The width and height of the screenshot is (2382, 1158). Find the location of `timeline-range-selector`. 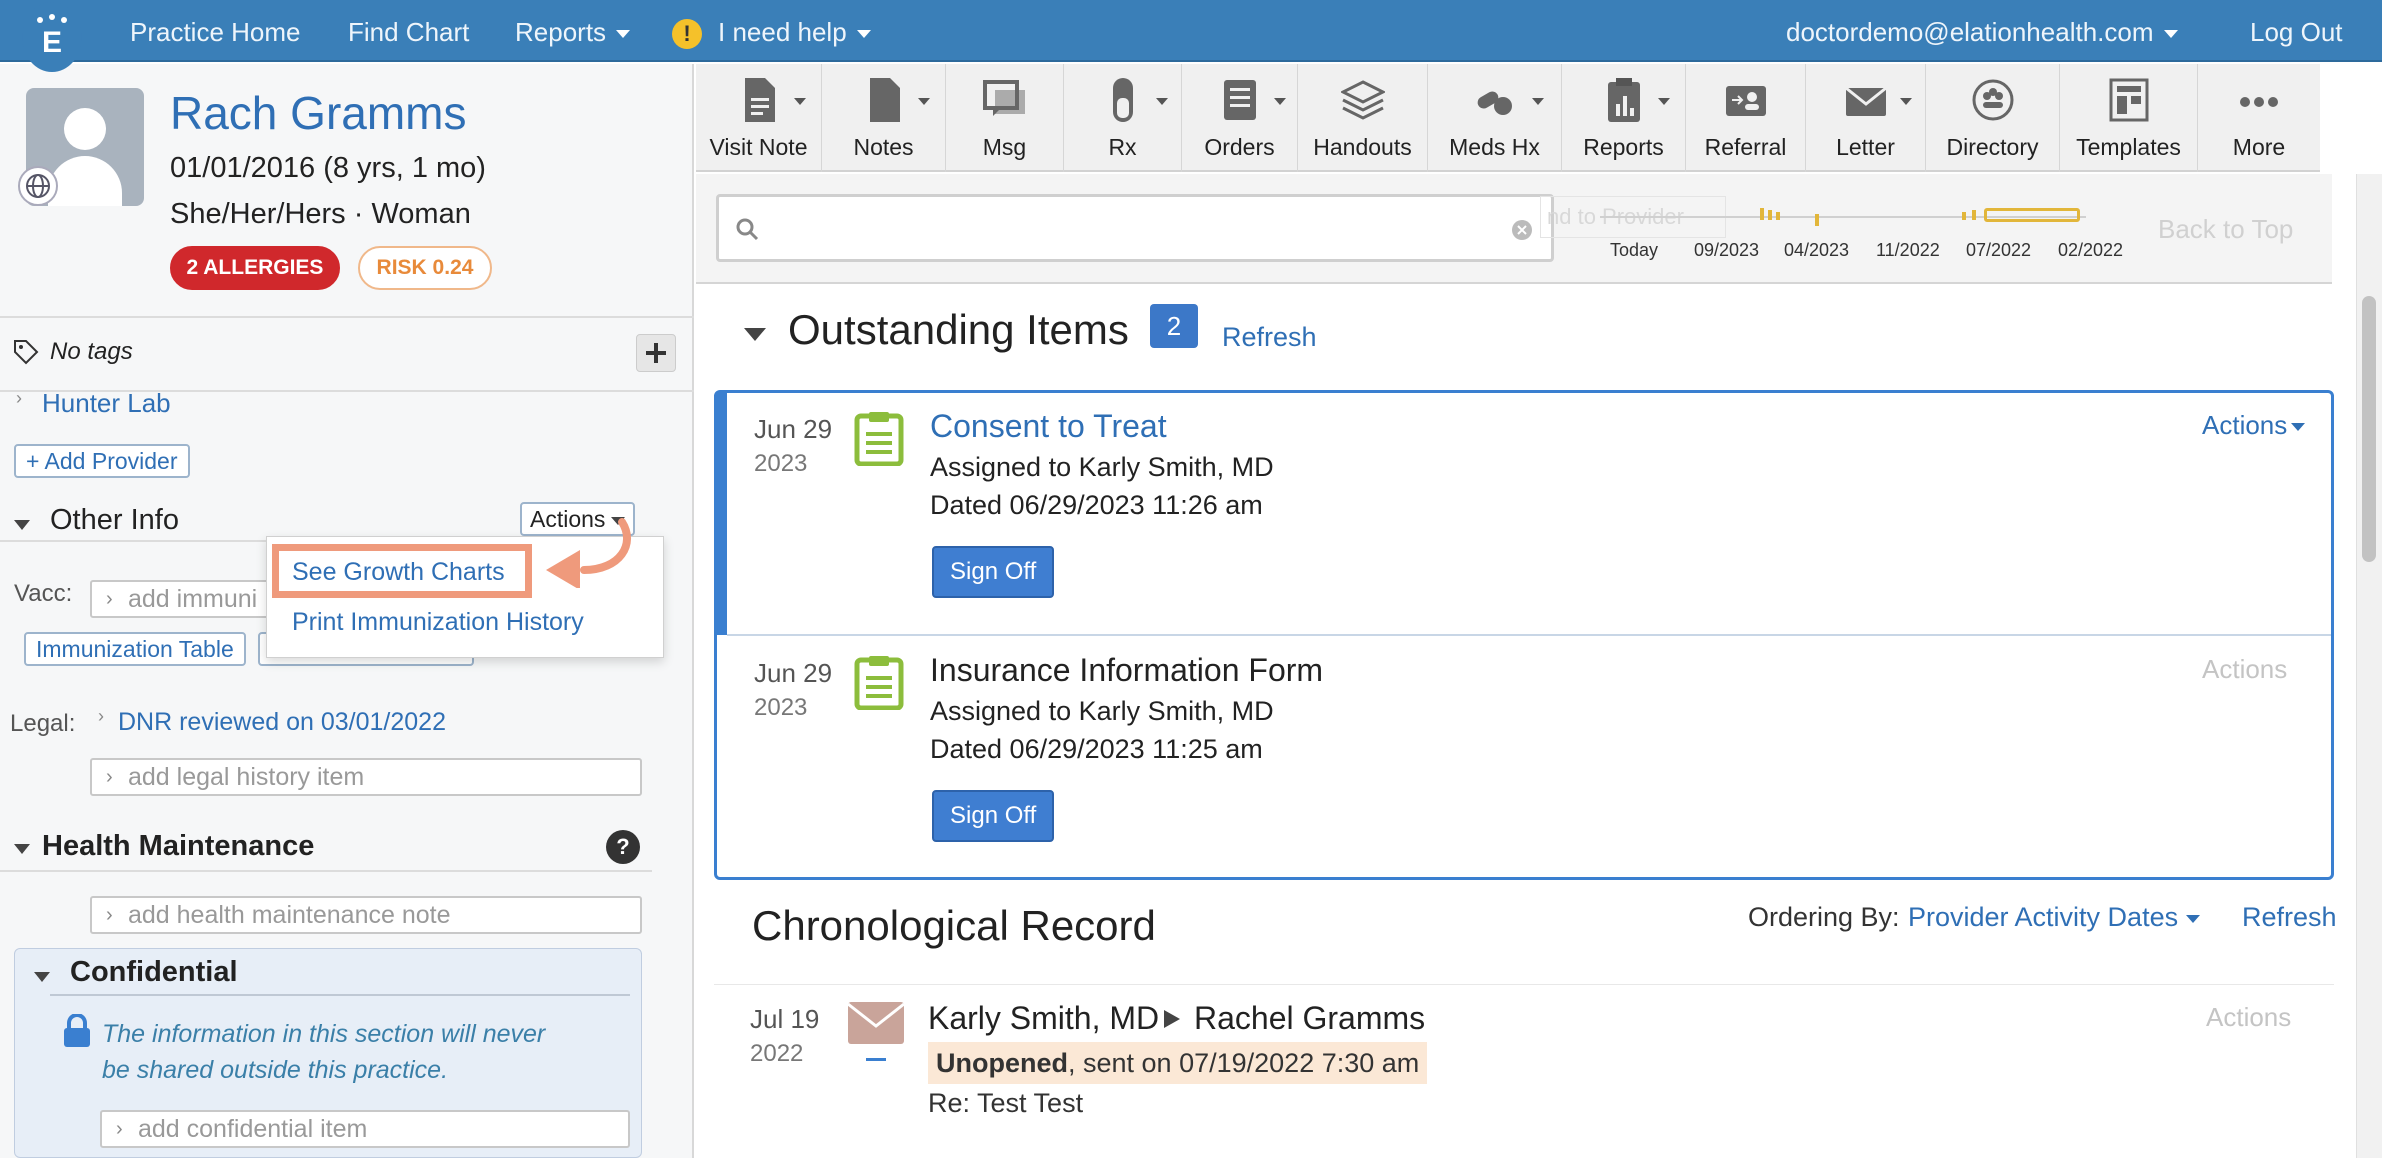

timeline-range-selector is located at coordinates (2032, 215).